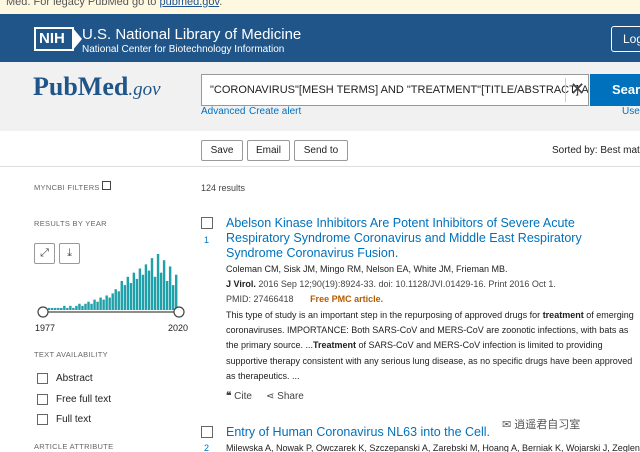  I want to click on snippet-highlight-1: treatment, so click(563, 315).